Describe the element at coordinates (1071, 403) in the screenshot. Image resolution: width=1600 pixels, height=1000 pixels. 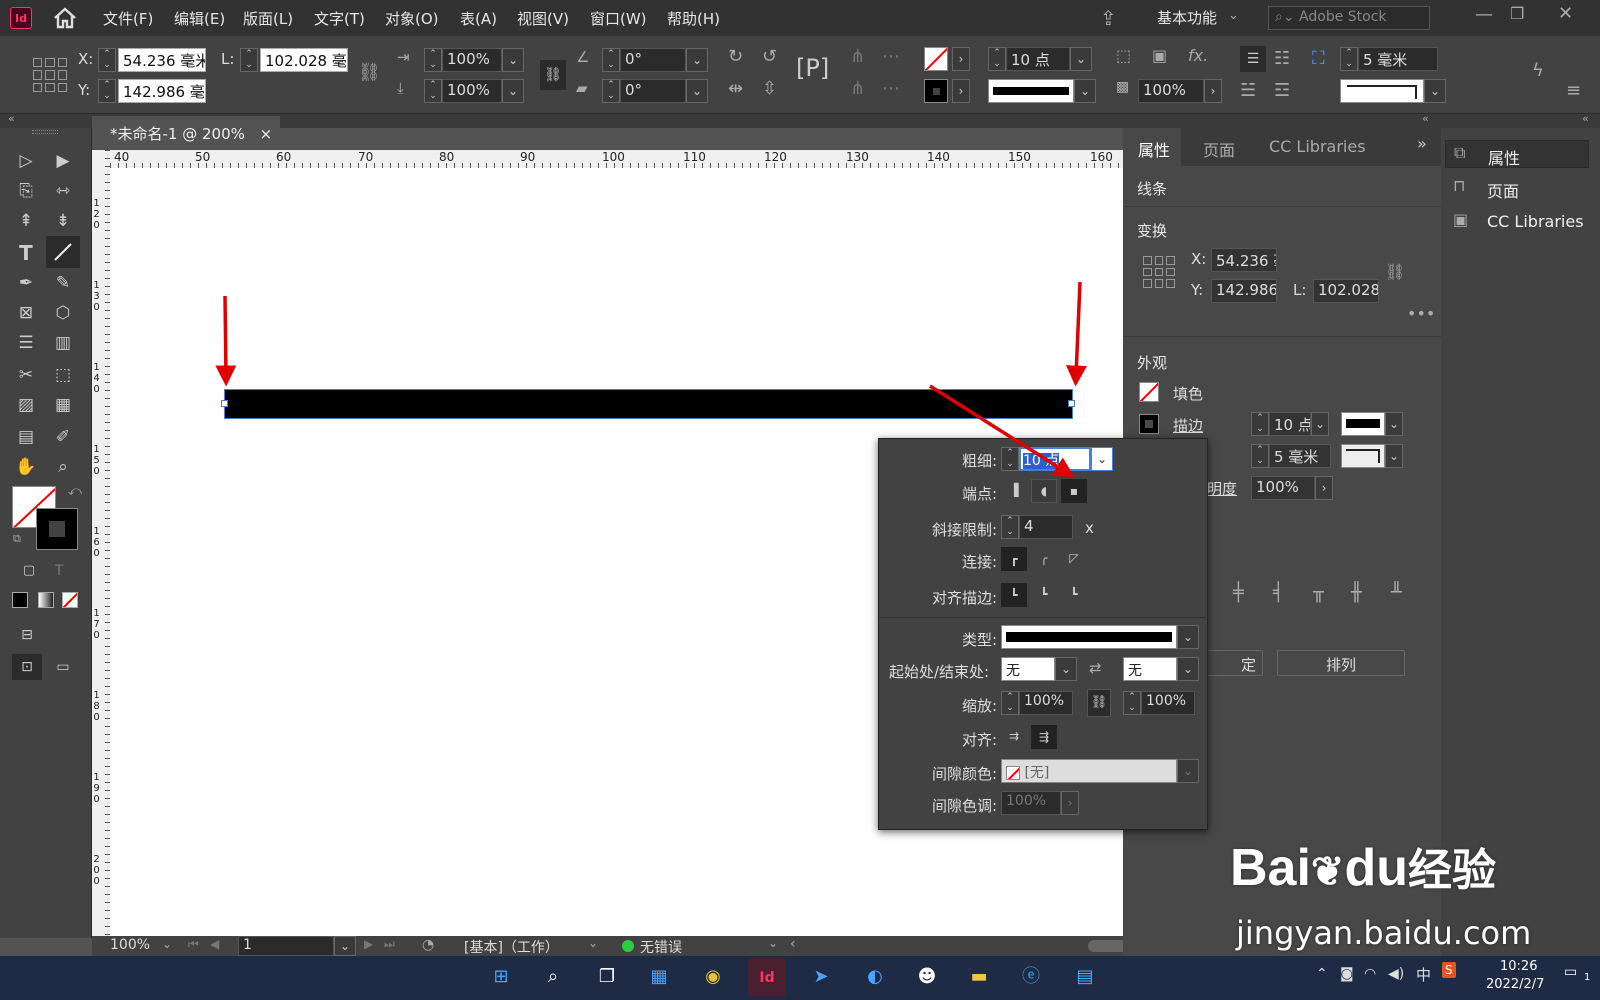
I see `line-end-handle` at that location.